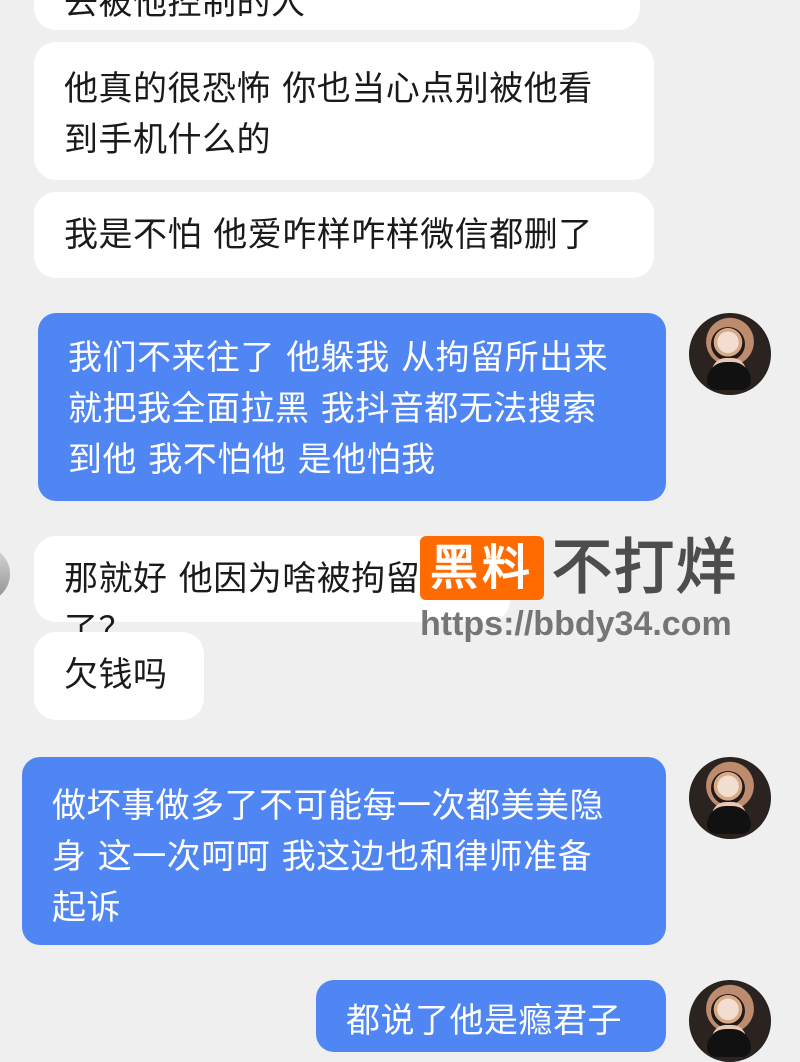 This screenshot has height=1062, width=800. I want to click on chat-message-bubble: 我是不怕 他爱咋样咋样微信都删了, so click(344, 235).